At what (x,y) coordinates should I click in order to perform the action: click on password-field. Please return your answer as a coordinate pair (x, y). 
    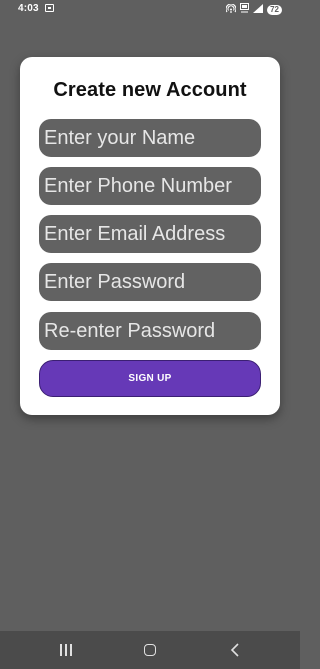
    Looking at the image, I should click on (150, 282).